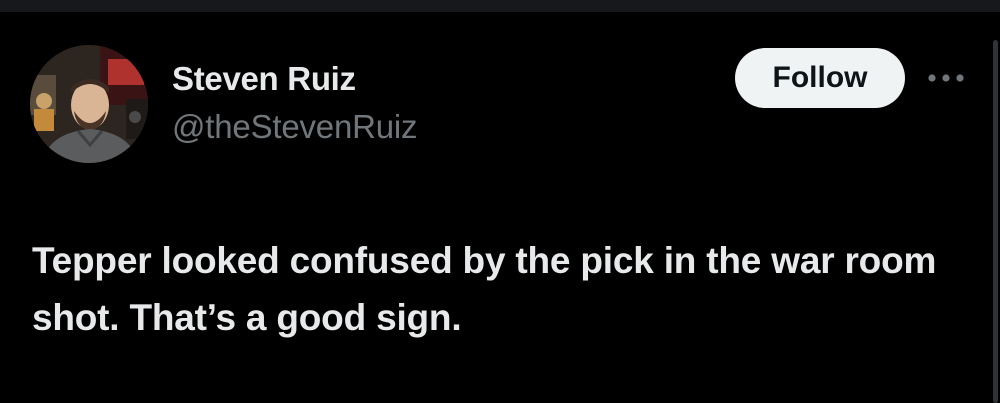 This screenshot has height=403, width=1000. I want to click on author-handle: @theStevenRuiz, so click(295, 127).